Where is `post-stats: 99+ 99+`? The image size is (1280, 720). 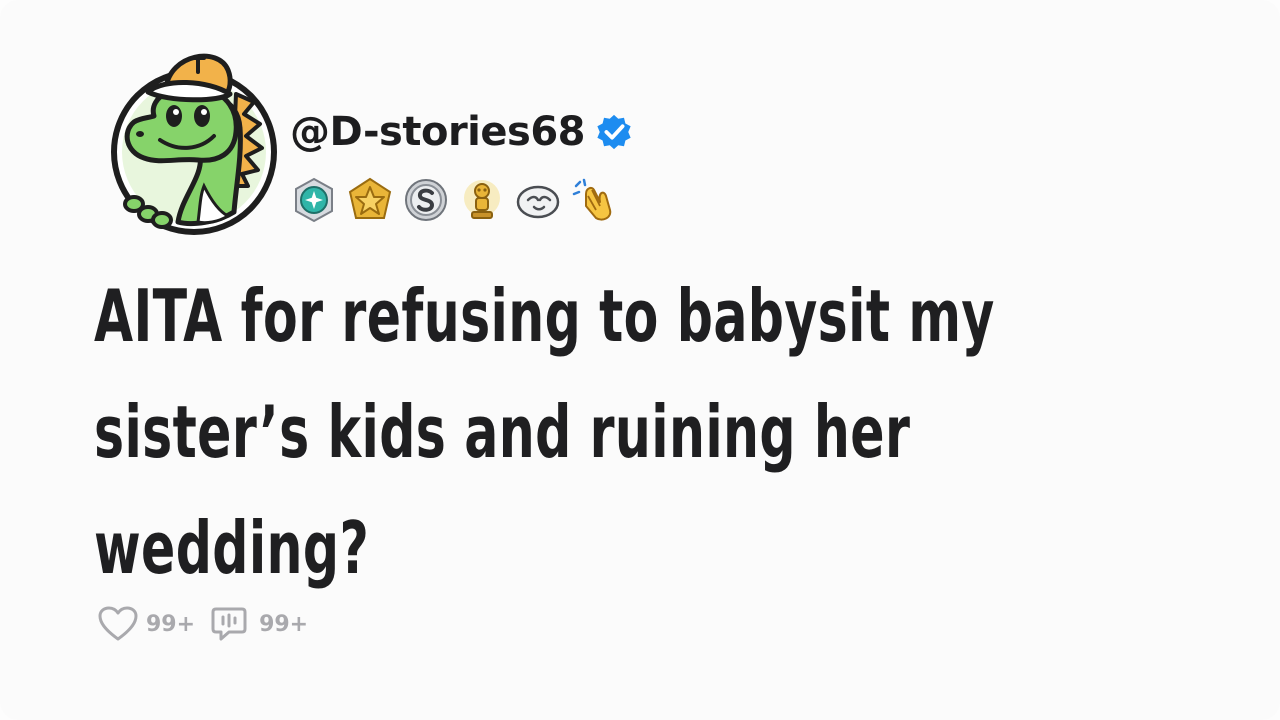
post-stats: 99+ 99+ is located at coordinates (207, 624).